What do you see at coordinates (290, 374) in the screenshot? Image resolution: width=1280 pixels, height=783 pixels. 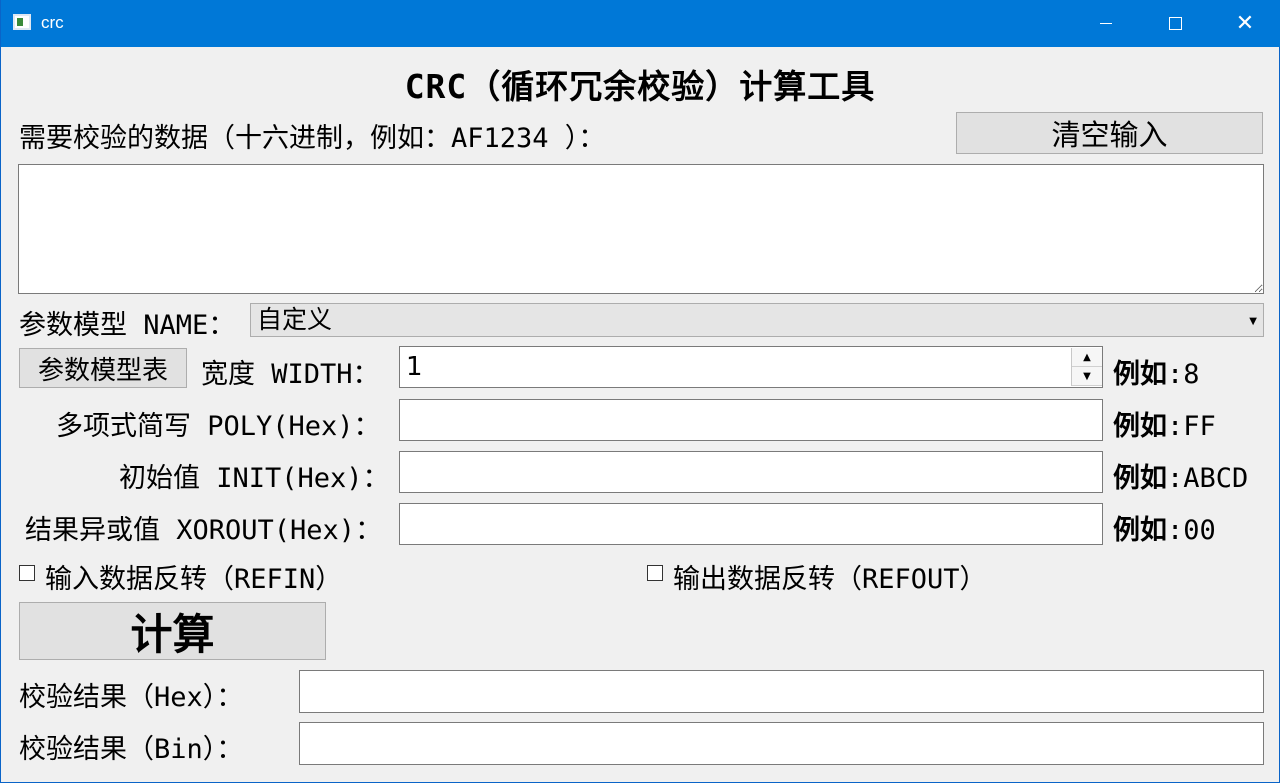 I see `width-label: 宽度 WIDTH：` at bounding box center [290, 374].